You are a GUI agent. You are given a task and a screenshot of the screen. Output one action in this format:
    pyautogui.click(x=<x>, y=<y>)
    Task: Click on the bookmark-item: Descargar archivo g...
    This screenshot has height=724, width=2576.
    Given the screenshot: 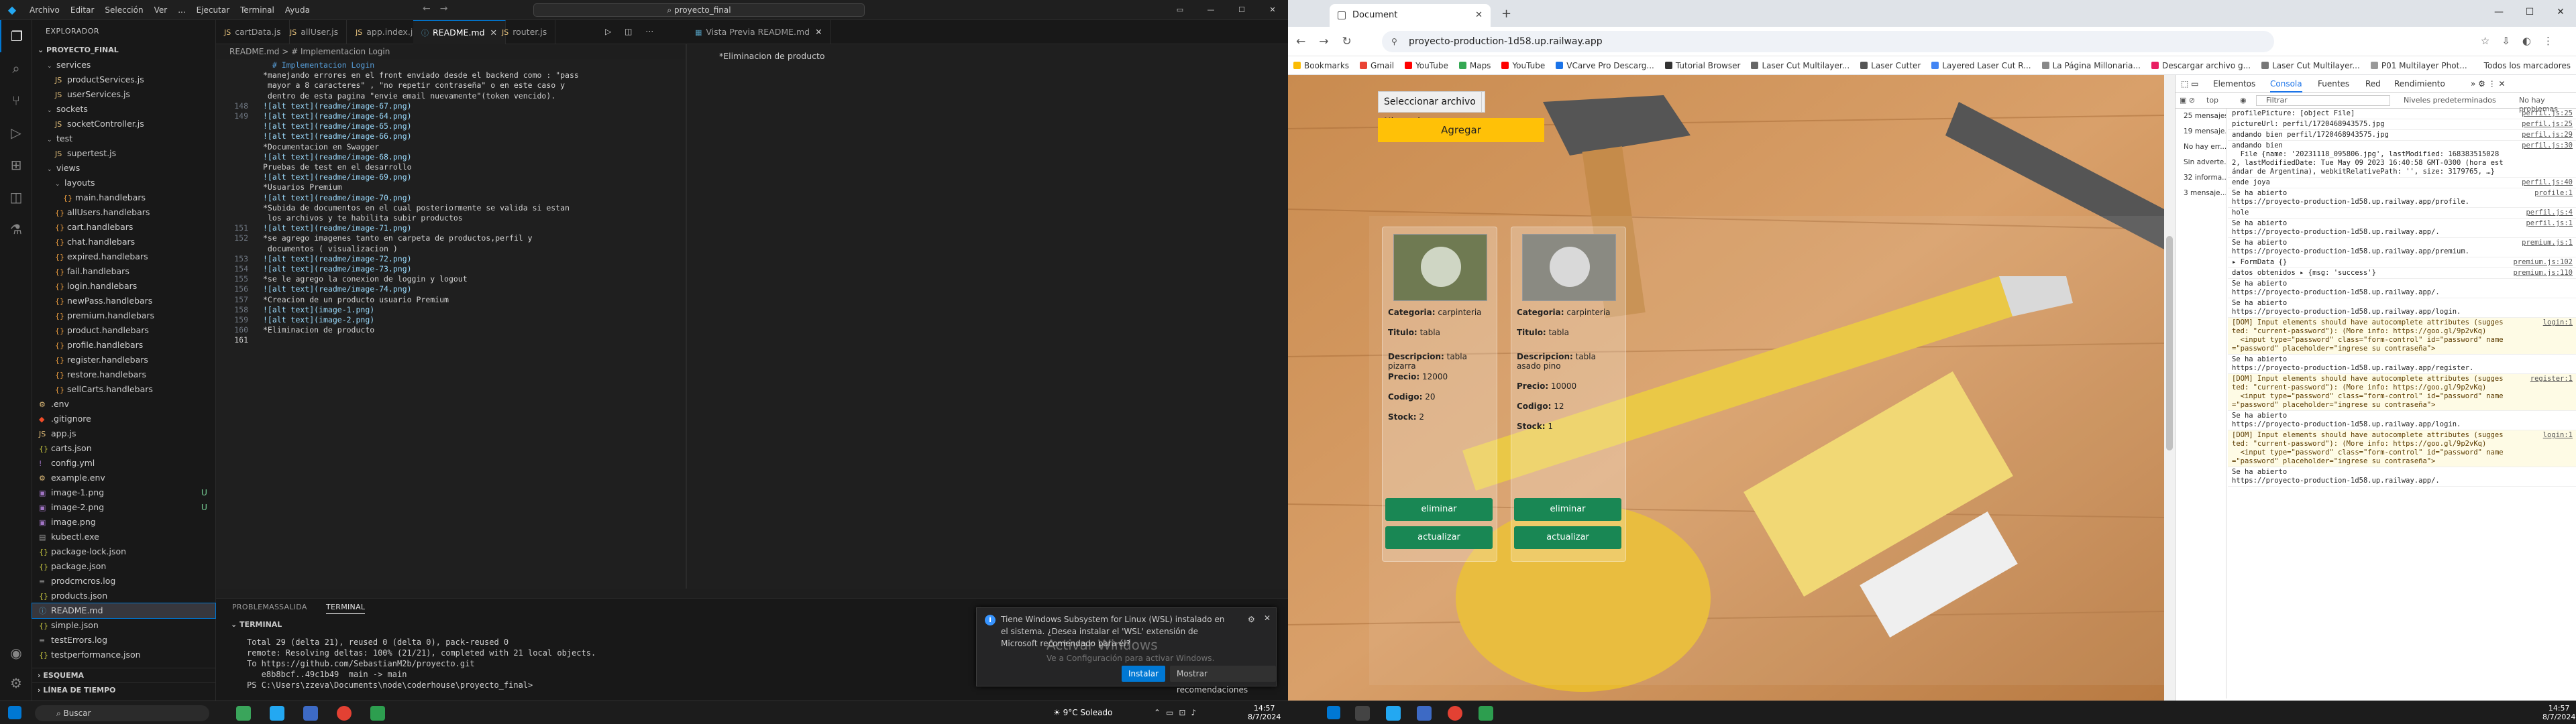 What is the action you would take?
    pyautogui.click(x=2201, y=65)
    